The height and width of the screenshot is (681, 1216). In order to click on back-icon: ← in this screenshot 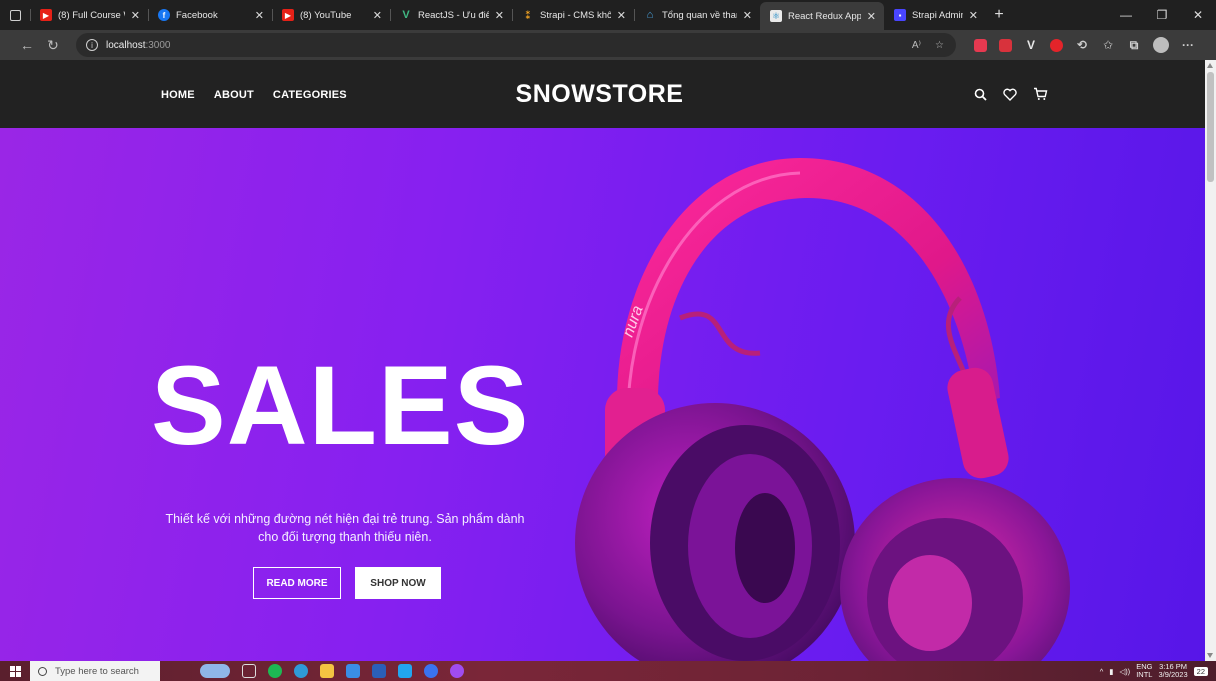, I will do `click(27, 45)`.